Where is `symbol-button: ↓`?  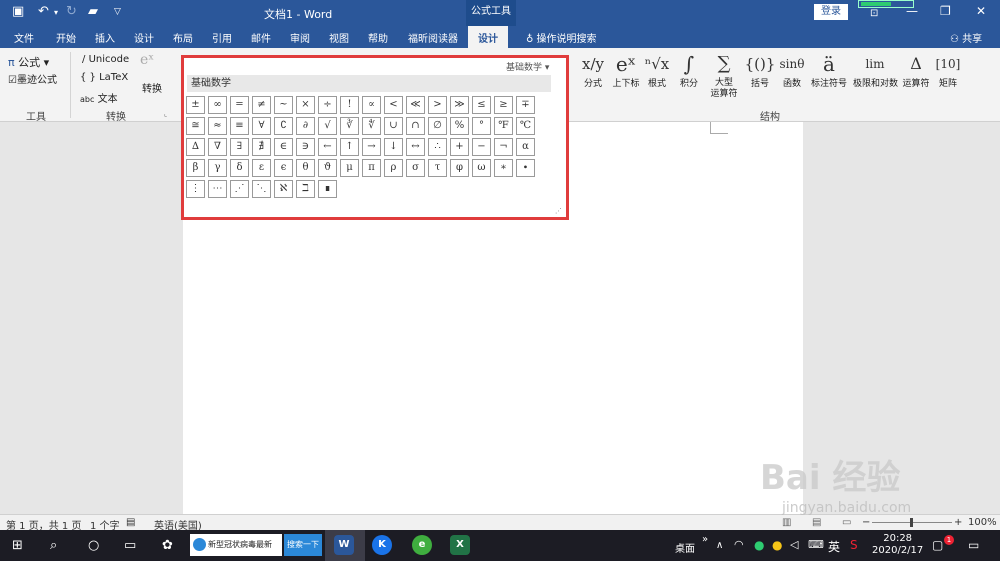
symbol-button: ↓ is located at coordinates (393, 147).